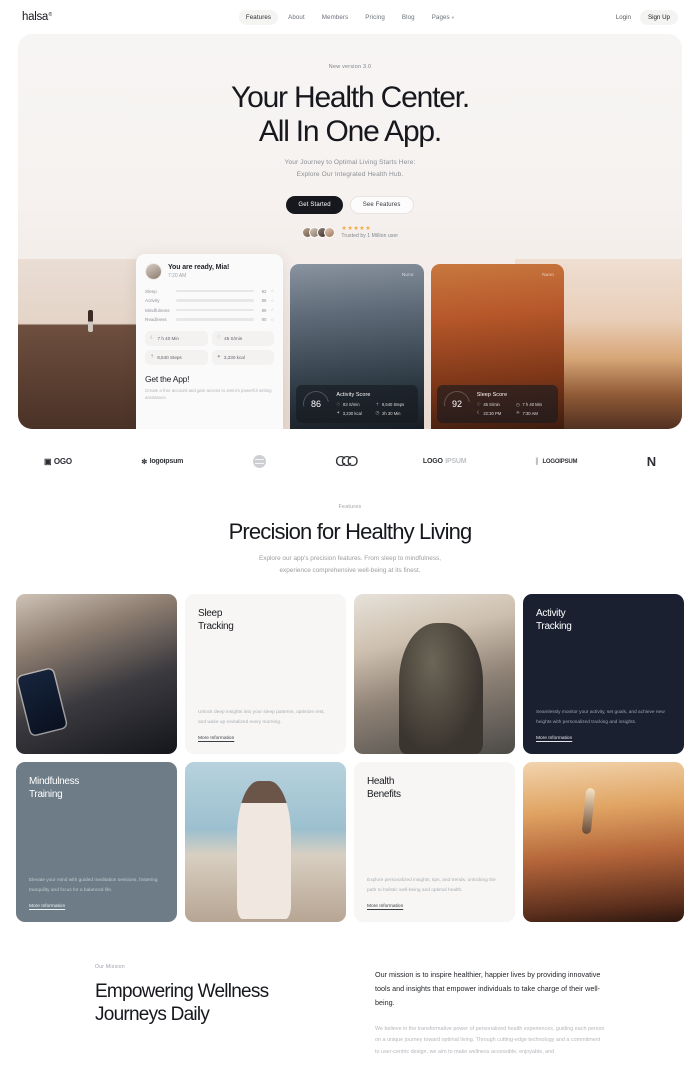 The width and height of the screenshot is (700, 1088). I want to click on clock-icon: ◷, so click(377, 412).